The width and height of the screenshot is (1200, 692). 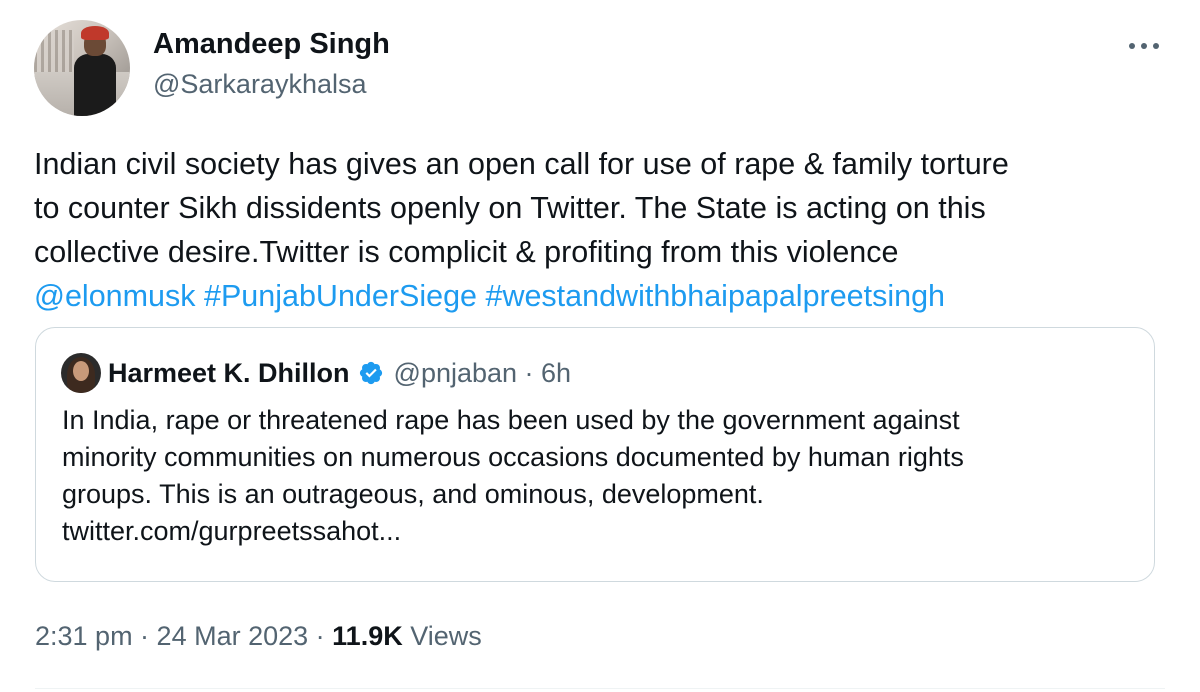 I want to click on quoted-avatar-face, so click(x=81, y=371).